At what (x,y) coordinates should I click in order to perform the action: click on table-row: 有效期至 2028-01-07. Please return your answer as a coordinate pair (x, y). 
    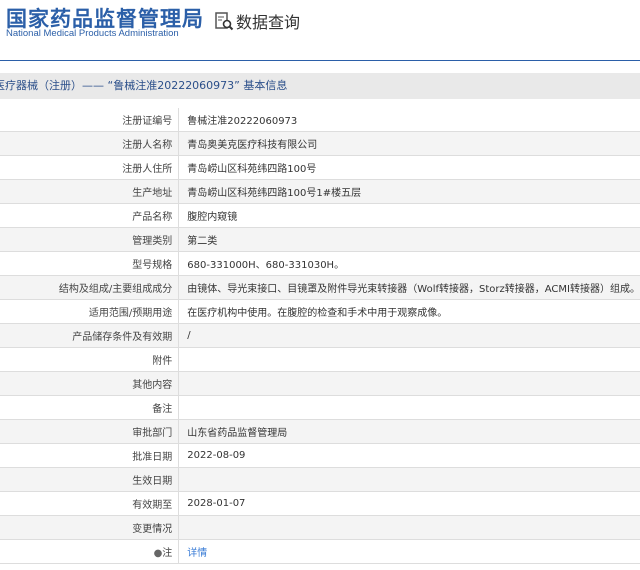
    Looking at the image, I should click on (320, 503).